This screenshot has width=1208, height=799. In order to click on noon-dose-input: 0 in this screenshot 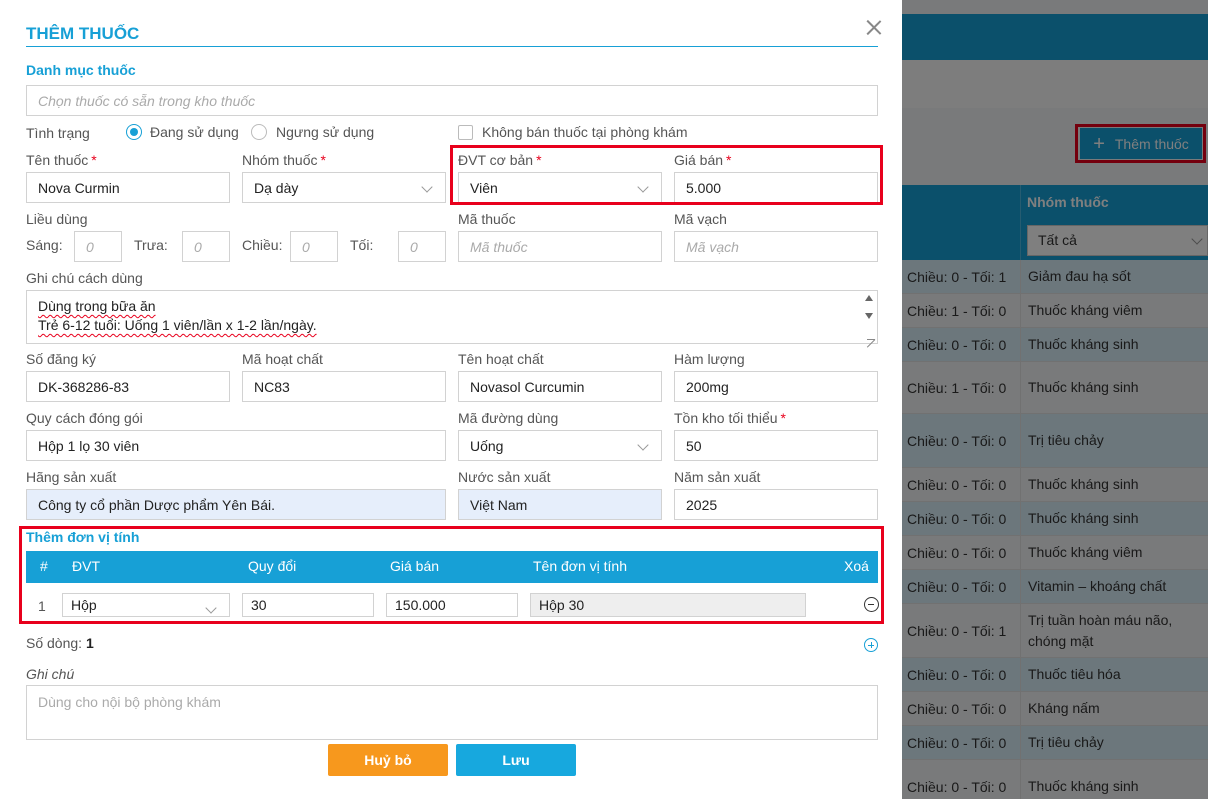, I will do `click(206, 246)`.